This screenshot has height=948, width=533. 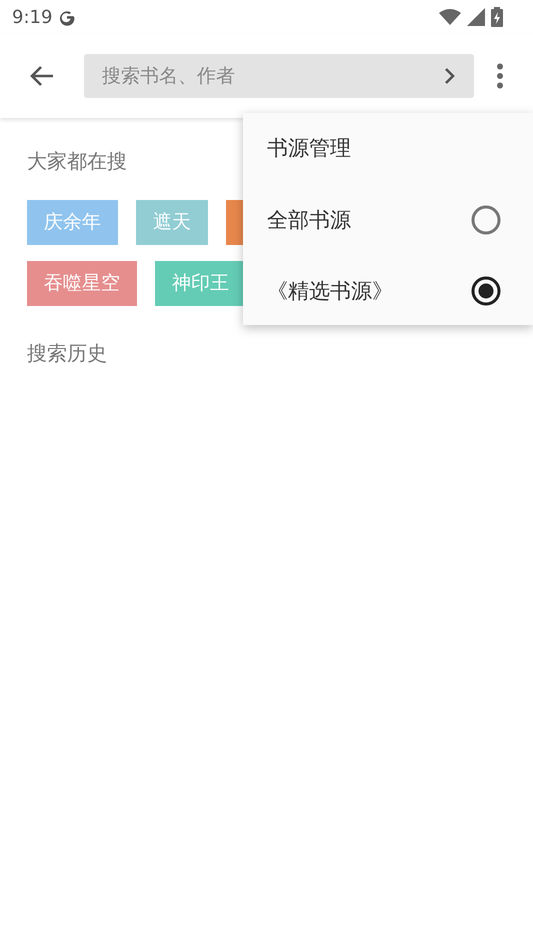 What do you see at coordinates (450, 17) in the screenshot?
I see `wifi-icon` at bounding box center [450, 17].